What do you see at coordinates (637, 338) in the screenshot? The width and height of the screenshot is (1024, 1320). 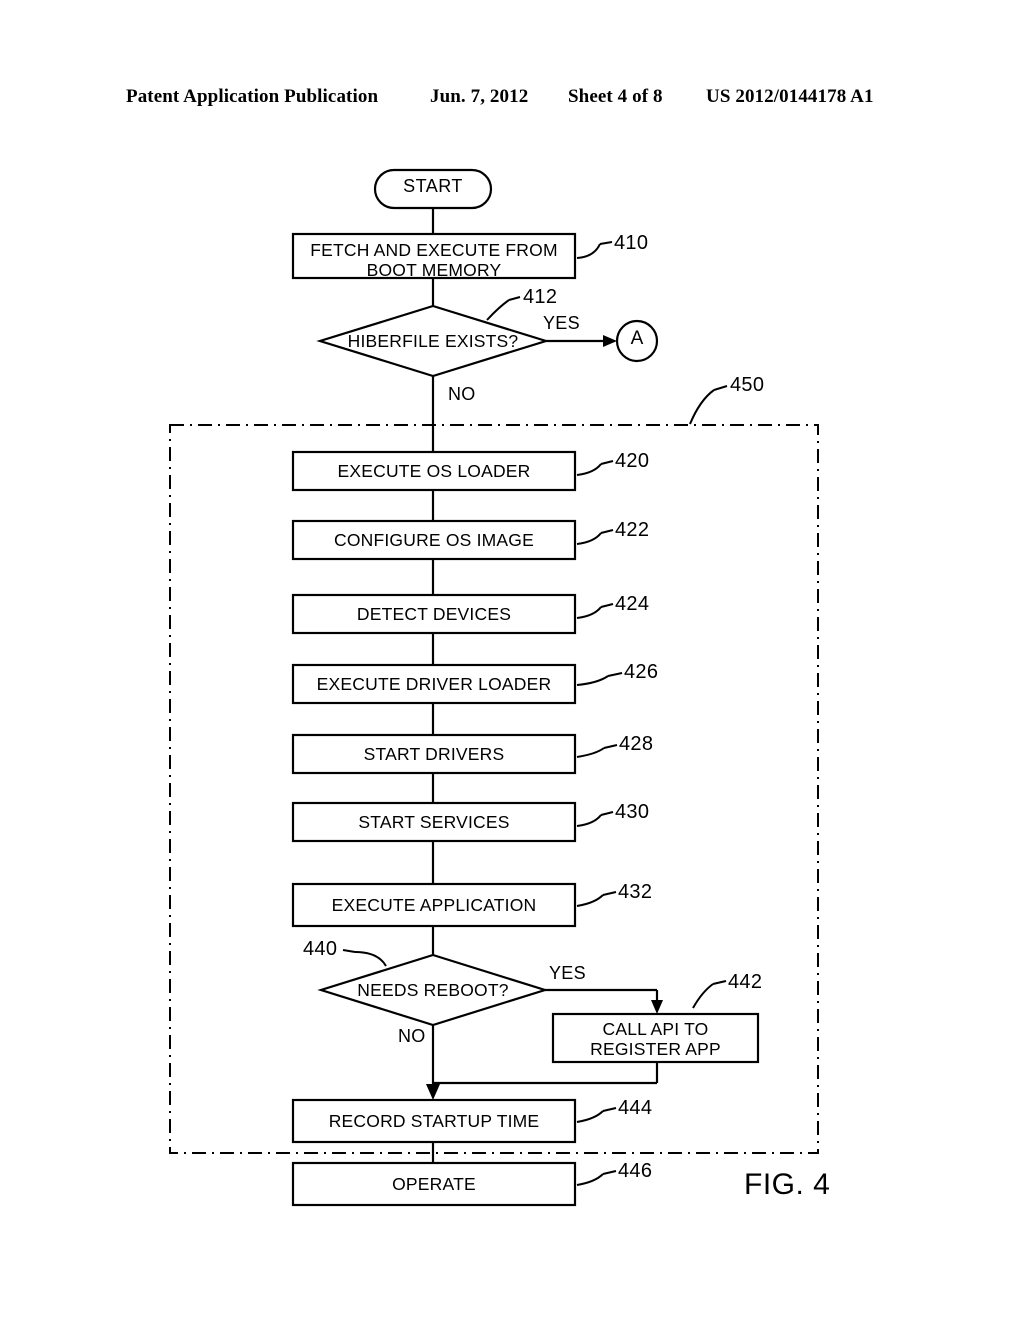 I see `connector-a-label: A` at bounding box center [637, 338].